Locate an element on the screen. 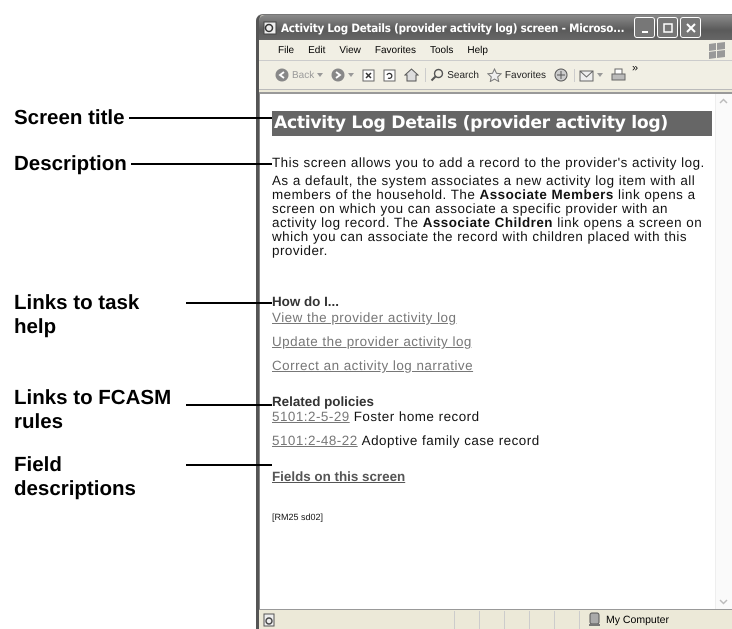 The height and width of the screenshot is (629, 732). menu-item: View is located at coordinates (350, 50).